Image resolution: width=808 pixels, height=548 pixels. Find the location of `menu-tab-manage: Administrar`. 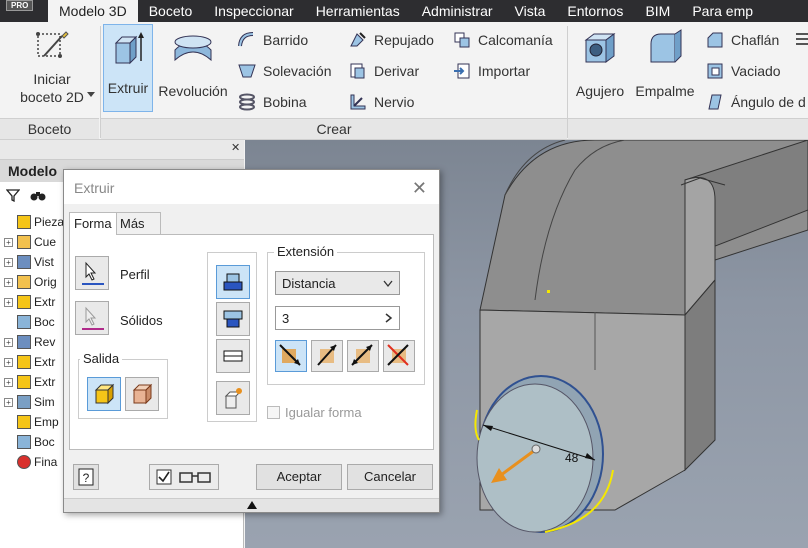

menu-tab-manage: Administrar is located at coordinates (457, 11).